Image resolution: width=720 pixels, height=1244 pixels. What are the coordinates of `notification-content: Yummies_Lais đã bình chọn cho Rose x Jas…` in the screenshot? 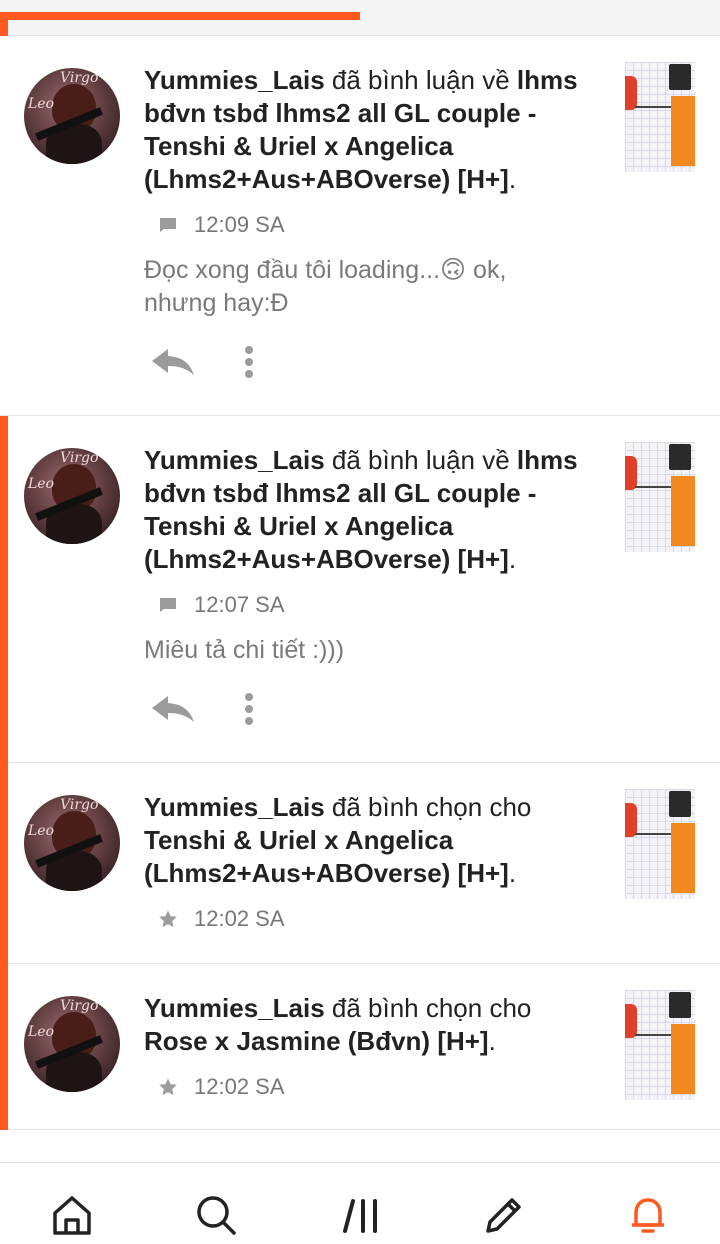 It's located at (364, 1047).